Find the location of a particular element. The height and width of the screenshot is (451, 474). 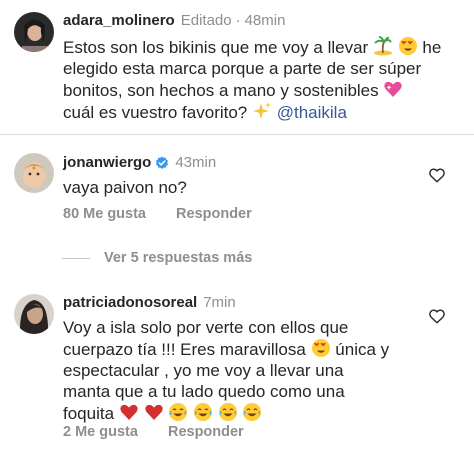

likes-count: 80 Me gusta is located at coordinates (104, 214).